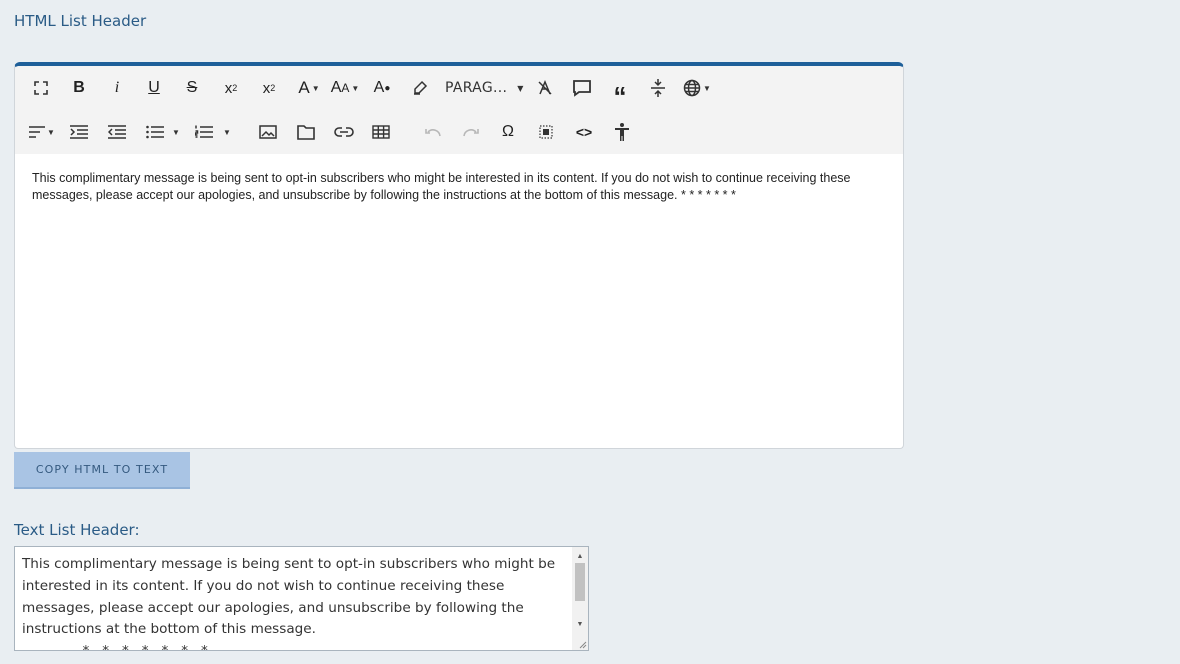 The image size is (1180, 664). I want to click on strikethrough-icon: S, so click(192, 88).